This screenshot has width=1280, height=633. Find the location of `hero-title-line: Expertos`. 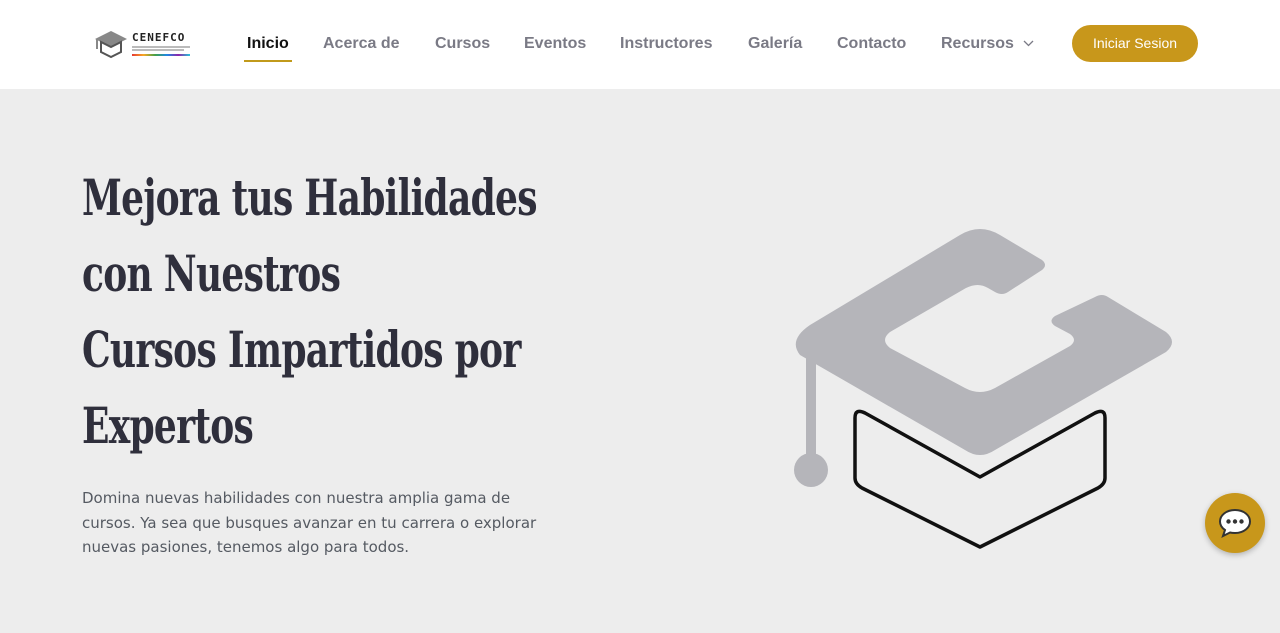

hero-title-line: Expertos is located at coordinates (168, 425).